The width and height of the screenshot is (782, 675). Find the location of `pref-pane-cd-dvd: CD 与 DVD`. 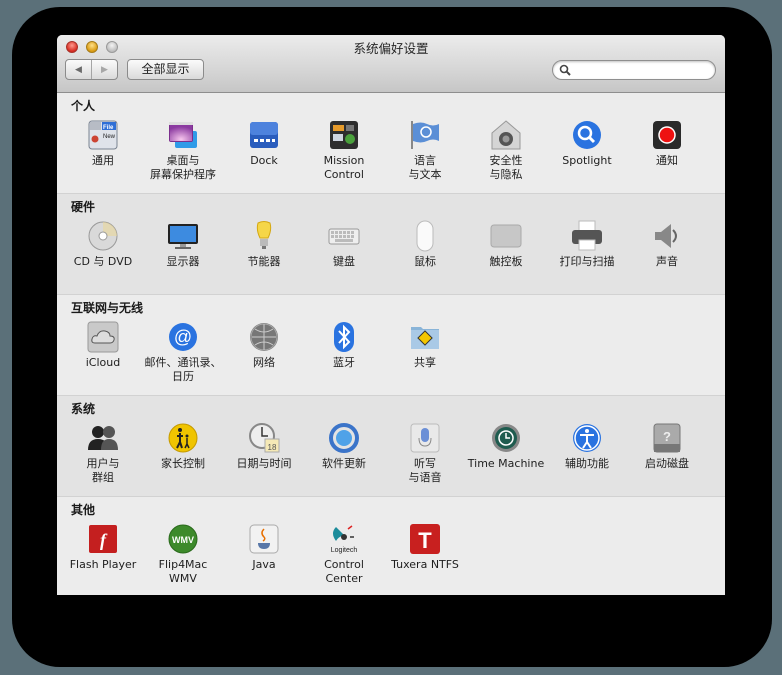

pref-pane-cd-dvd: CD 与 DVD is located at coordinates (103, 244).